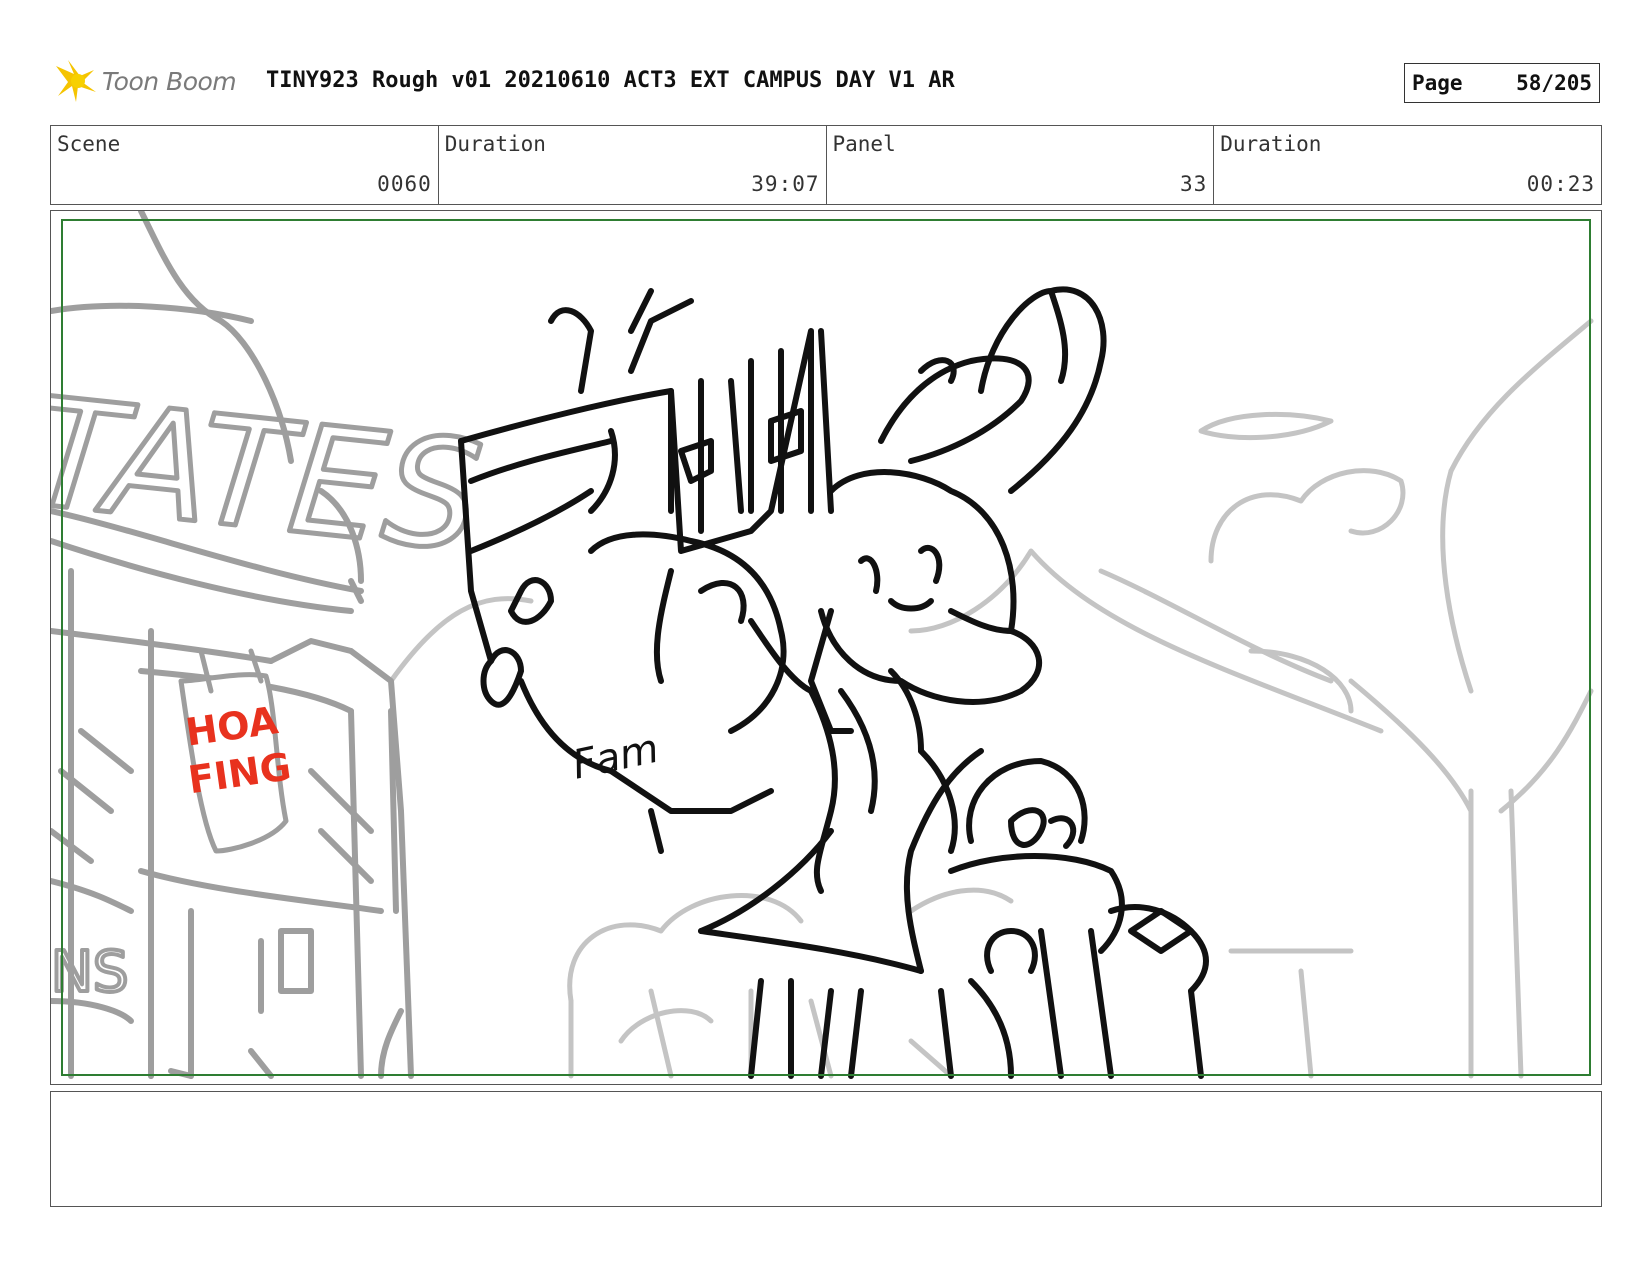  I want to click on panel-duration-label: Duration, so click(1271, 144).